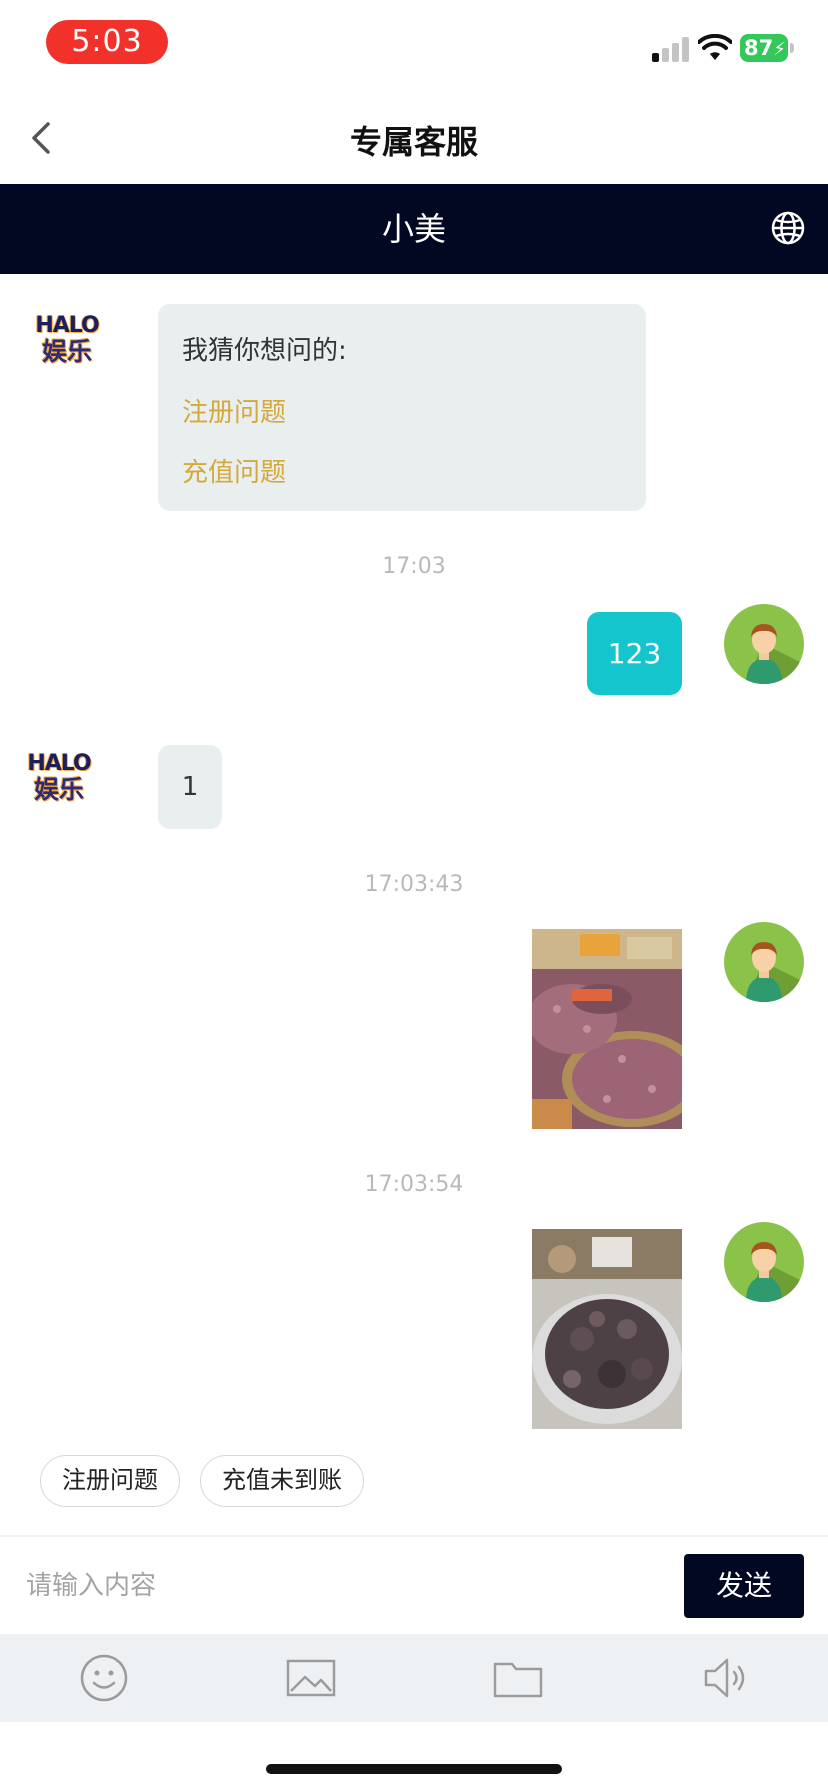  I want to click on timestamp: 17:03:54, so click(414, 1184).